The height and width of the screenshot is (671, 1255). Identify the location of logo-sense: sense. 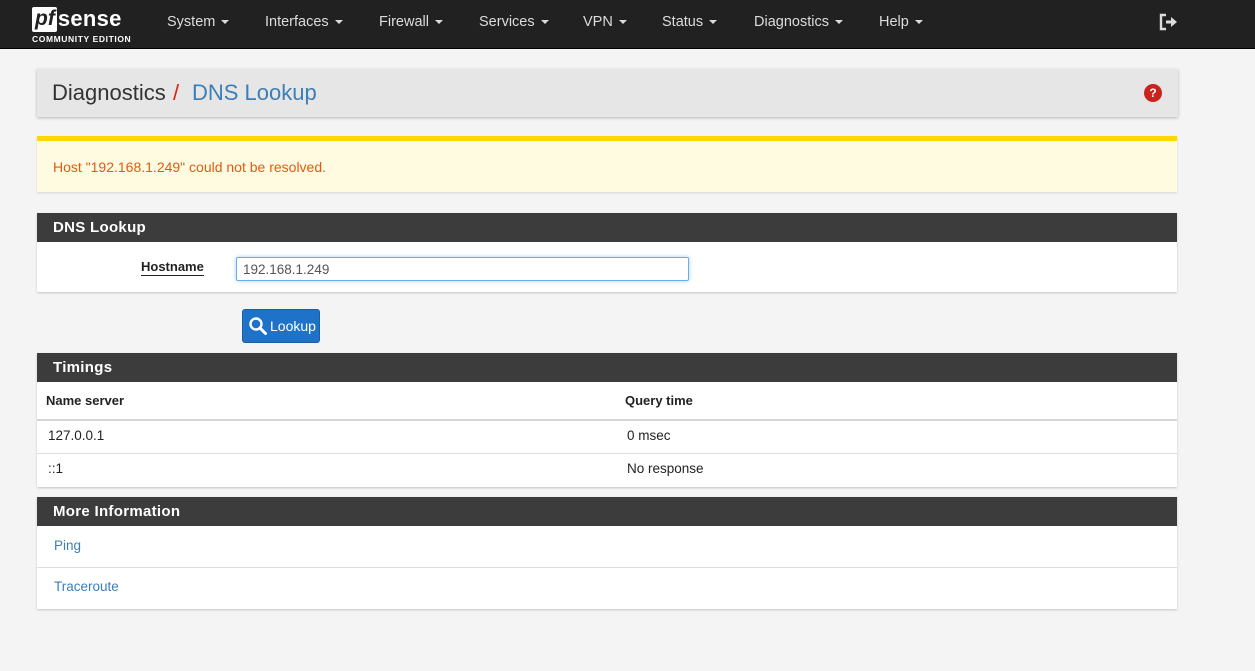
(89, 18).